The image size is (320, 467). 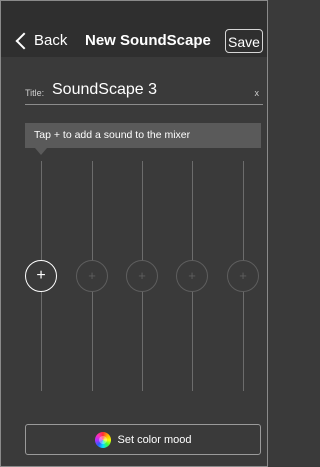 I want to click on title-field-label: Title:, so click(x=35, y=93).